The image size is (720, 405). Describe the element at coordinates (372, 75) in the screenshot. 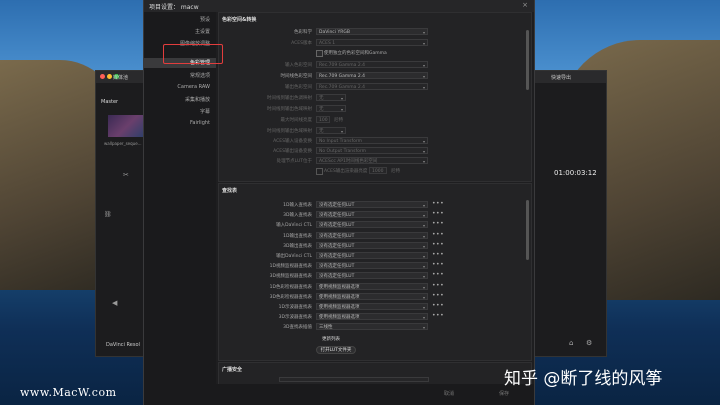

I see `timeline-color-space-dropdown: Rec.709 Gamma 2.4 ▾` at that location.